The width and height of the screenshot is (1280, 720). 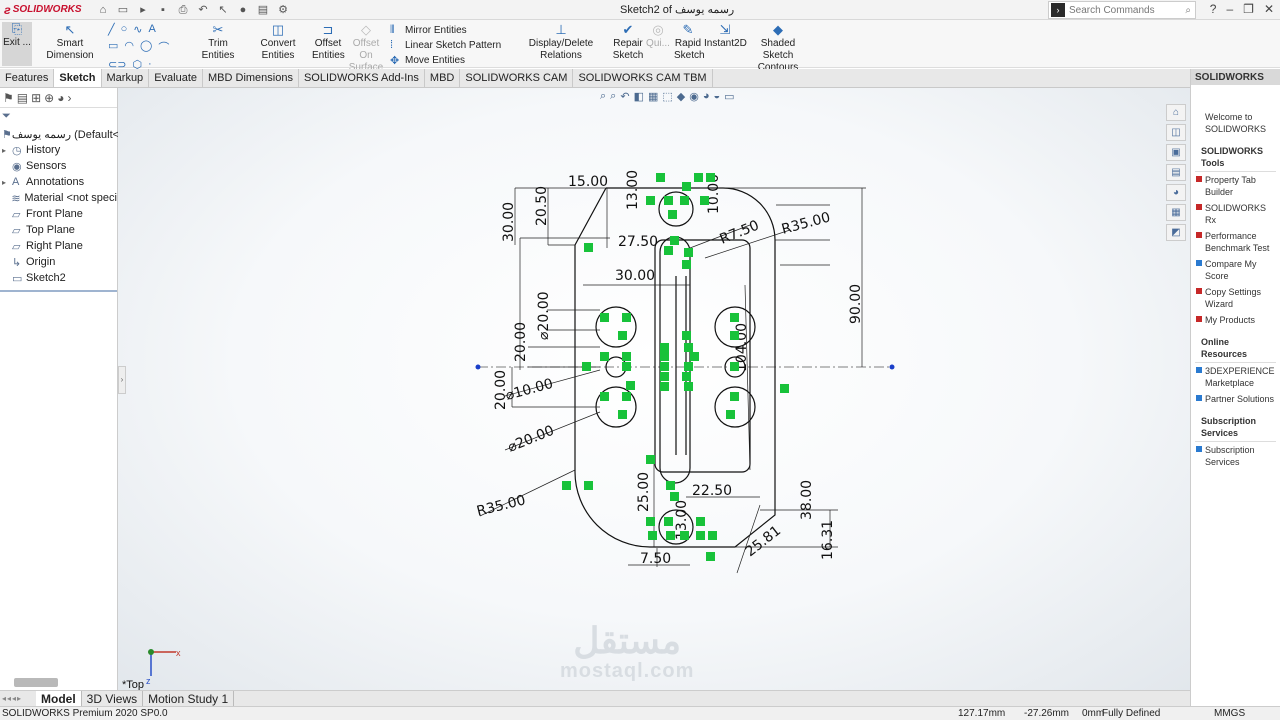 What do you see at coordinates (1229, 713) in the screenshot?
I see `status-units: MMGS` at bounding box center [1229, 713].